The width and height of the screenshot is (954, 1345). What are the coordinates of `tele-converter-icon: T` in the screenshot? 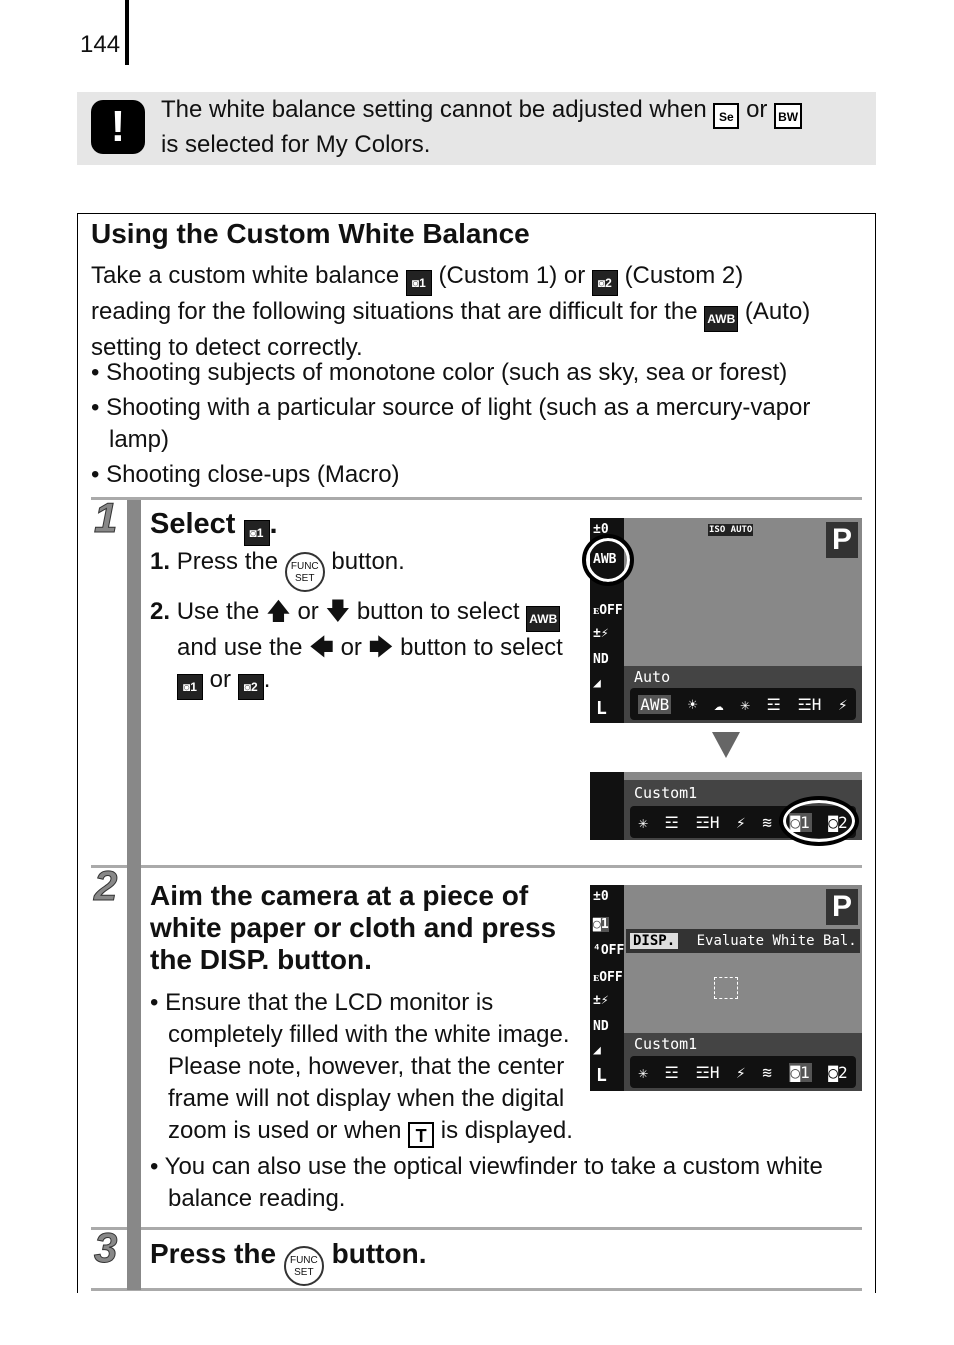 It's located at (421, 1135).